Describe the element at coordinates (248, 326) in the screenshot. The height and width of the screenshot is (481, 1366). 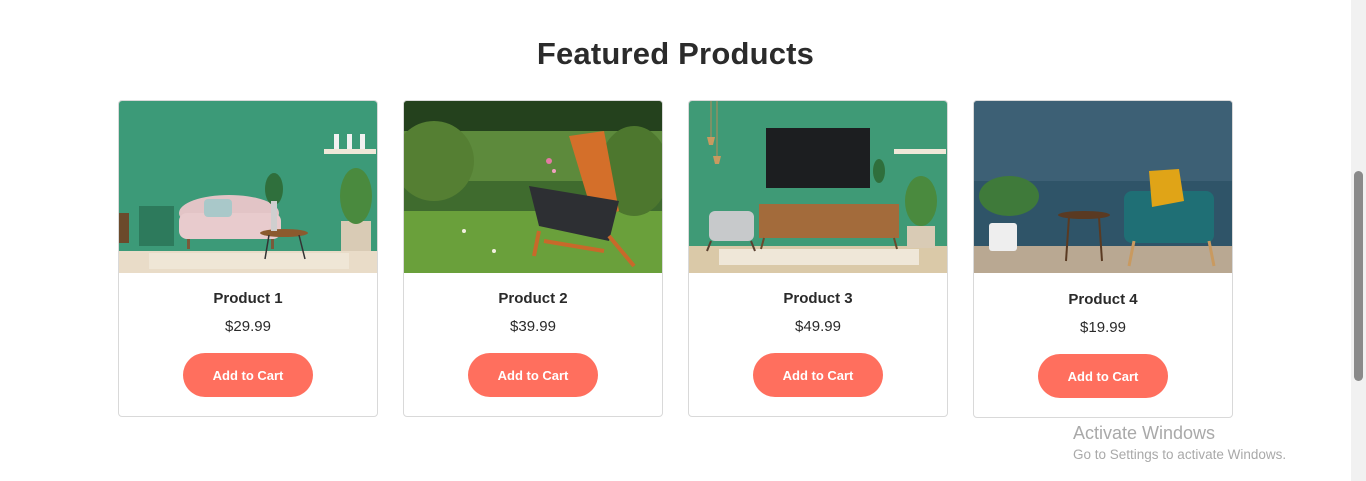
I see `product-price: $29.99` at that location.